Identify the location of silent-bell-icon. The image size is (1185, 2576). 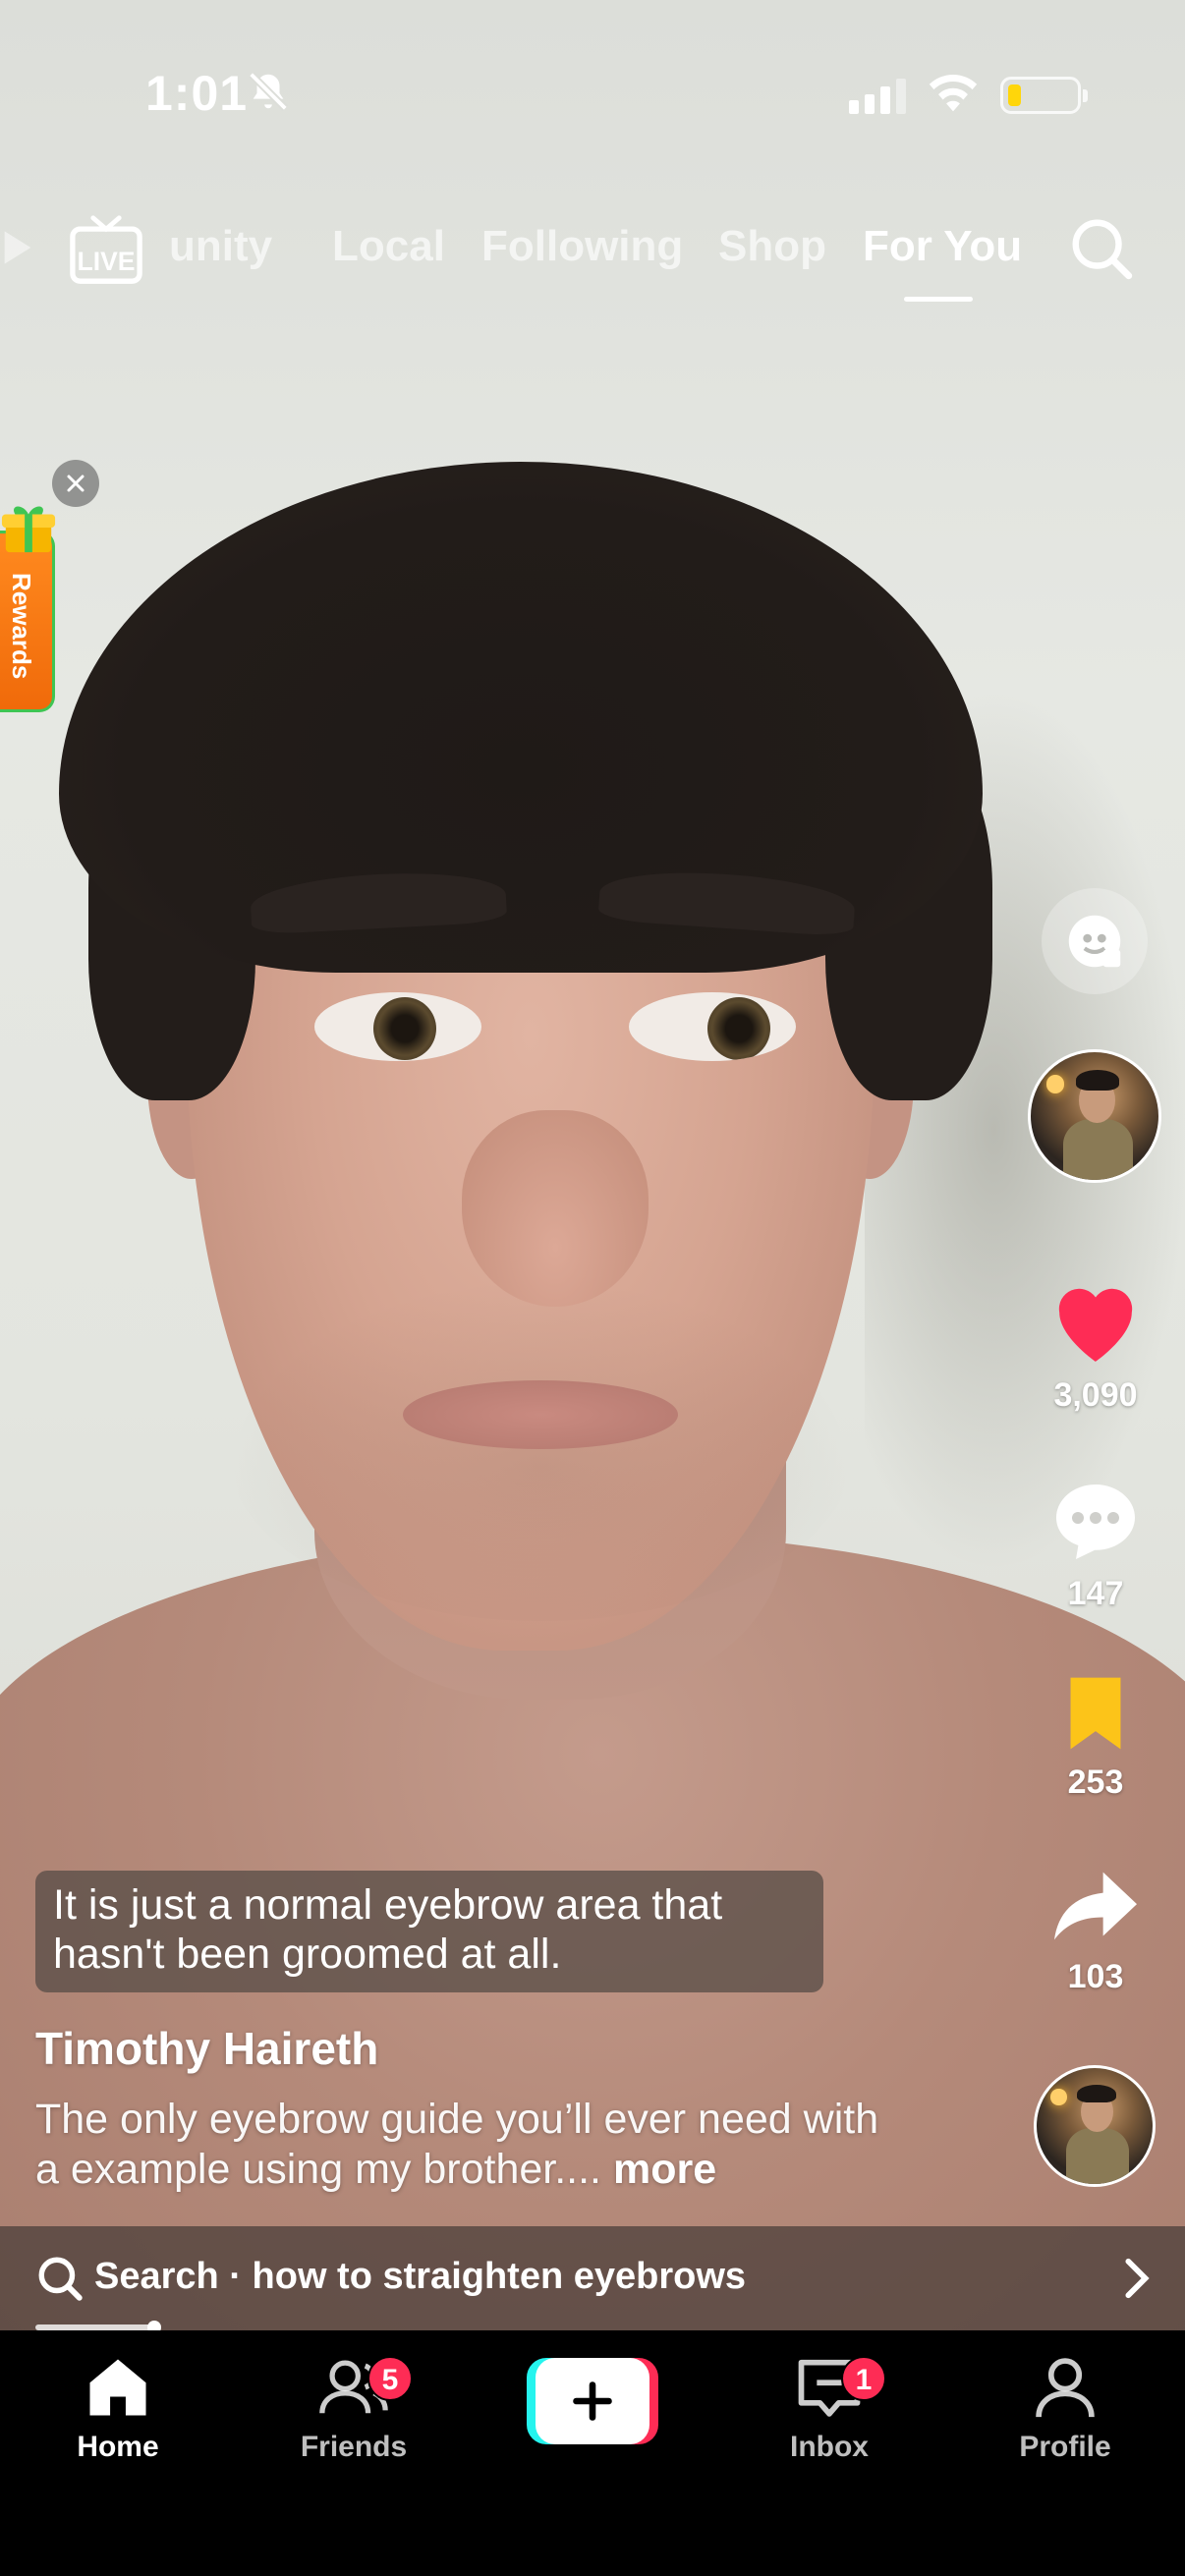
(268, 91).